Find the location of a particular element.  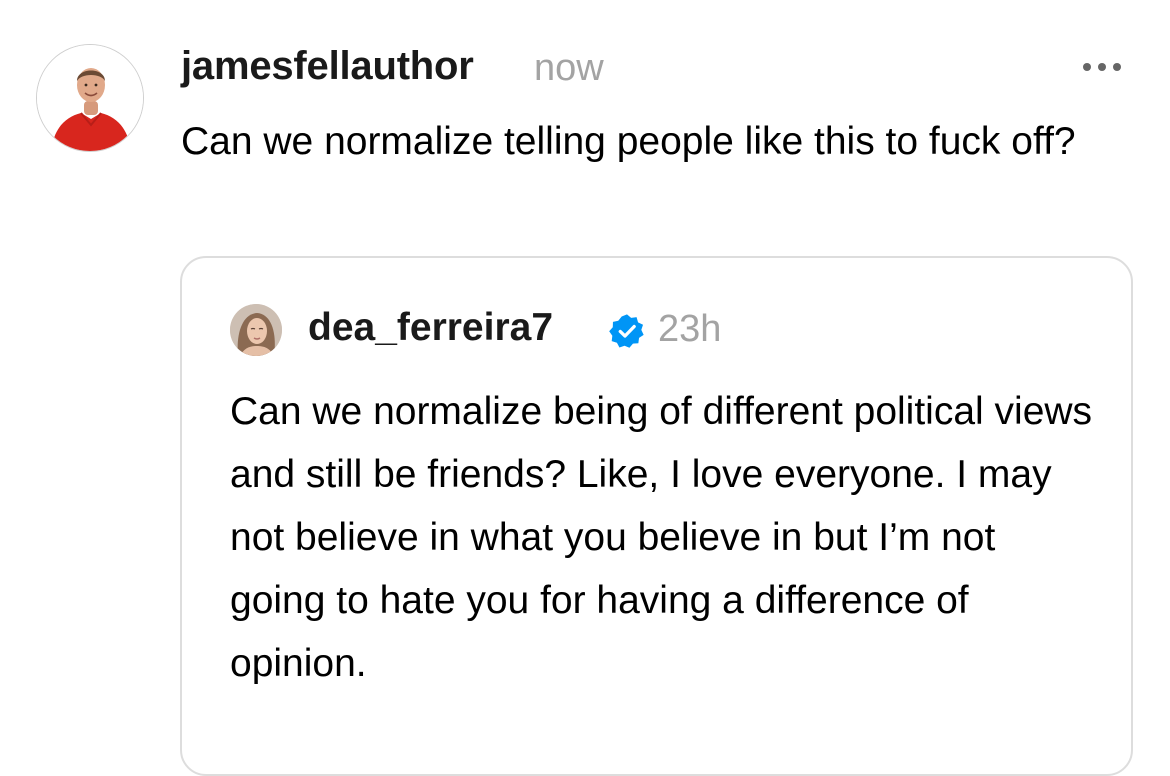

verified-badge-icon is located at coordinates (626, 331).